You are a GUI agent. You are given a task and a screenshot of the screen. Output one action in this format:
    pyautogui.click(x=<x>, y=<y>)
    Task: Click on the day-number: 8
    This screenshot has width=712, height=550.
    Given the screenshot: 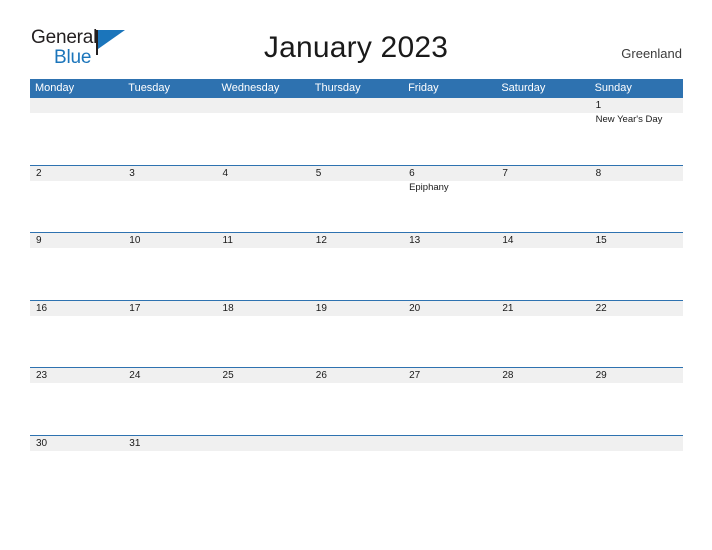 What is the action you would take?
    pyautogui.click(x=636, y=173)
    